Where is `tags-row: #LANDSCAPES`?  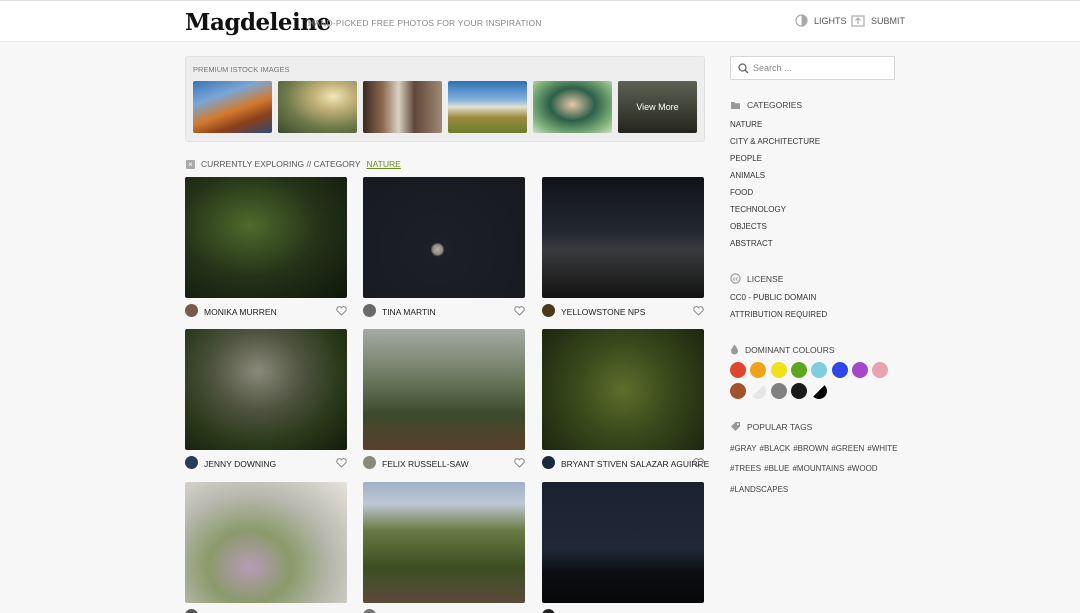
tags-row: #LANDSCAPES is located at coordinates (760, 489).